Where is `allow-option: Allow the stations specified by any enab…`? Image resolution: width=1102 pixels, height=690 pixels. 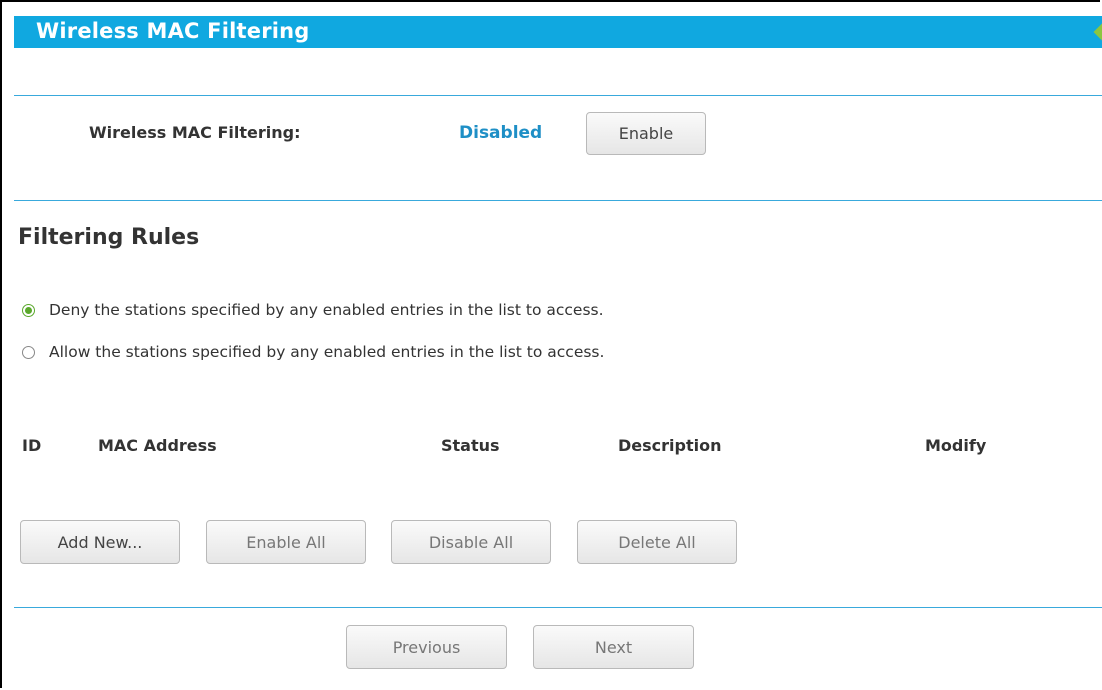 allow-option: Allow the stations specified by any enab… is located at coordinates (313, 352).